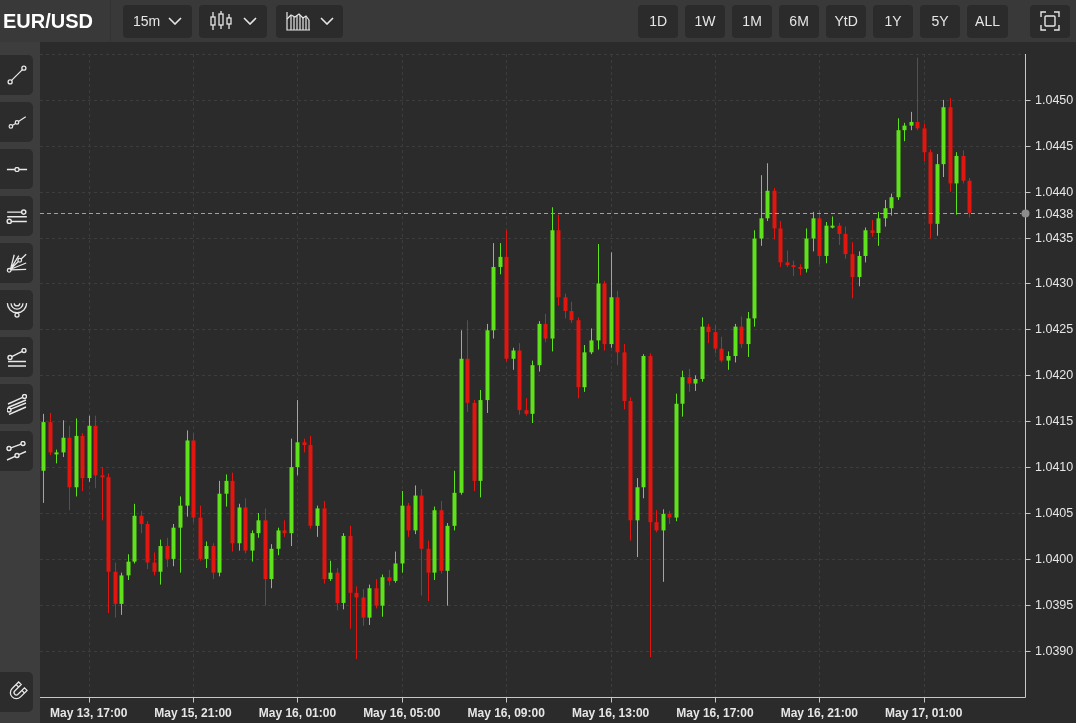  Describe the element at coordinates (297, 712) in the screenshot. I see `time-label: May 16, 01:00` at that location.